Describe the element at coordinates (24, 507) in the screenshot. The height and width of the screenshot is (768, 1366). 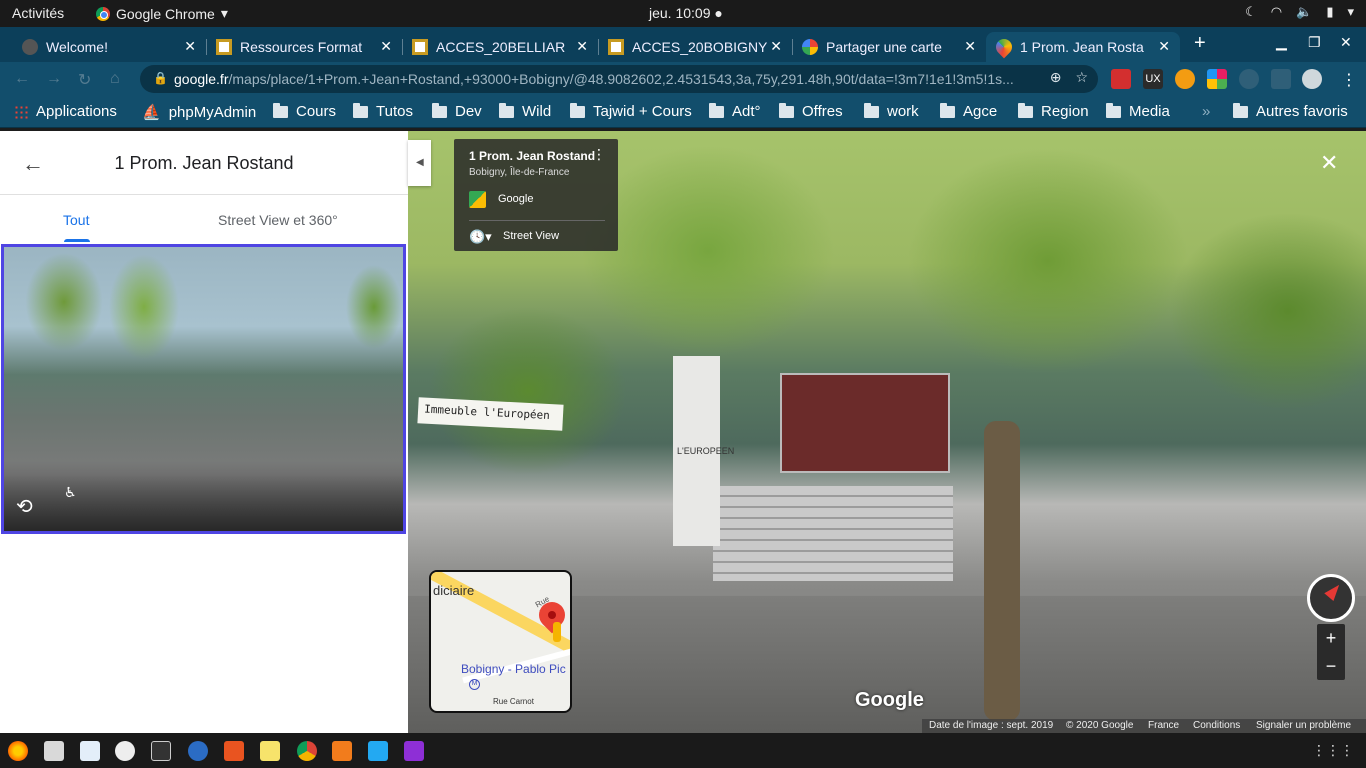
I see `rotate-360-icon: ⟲` at that location.